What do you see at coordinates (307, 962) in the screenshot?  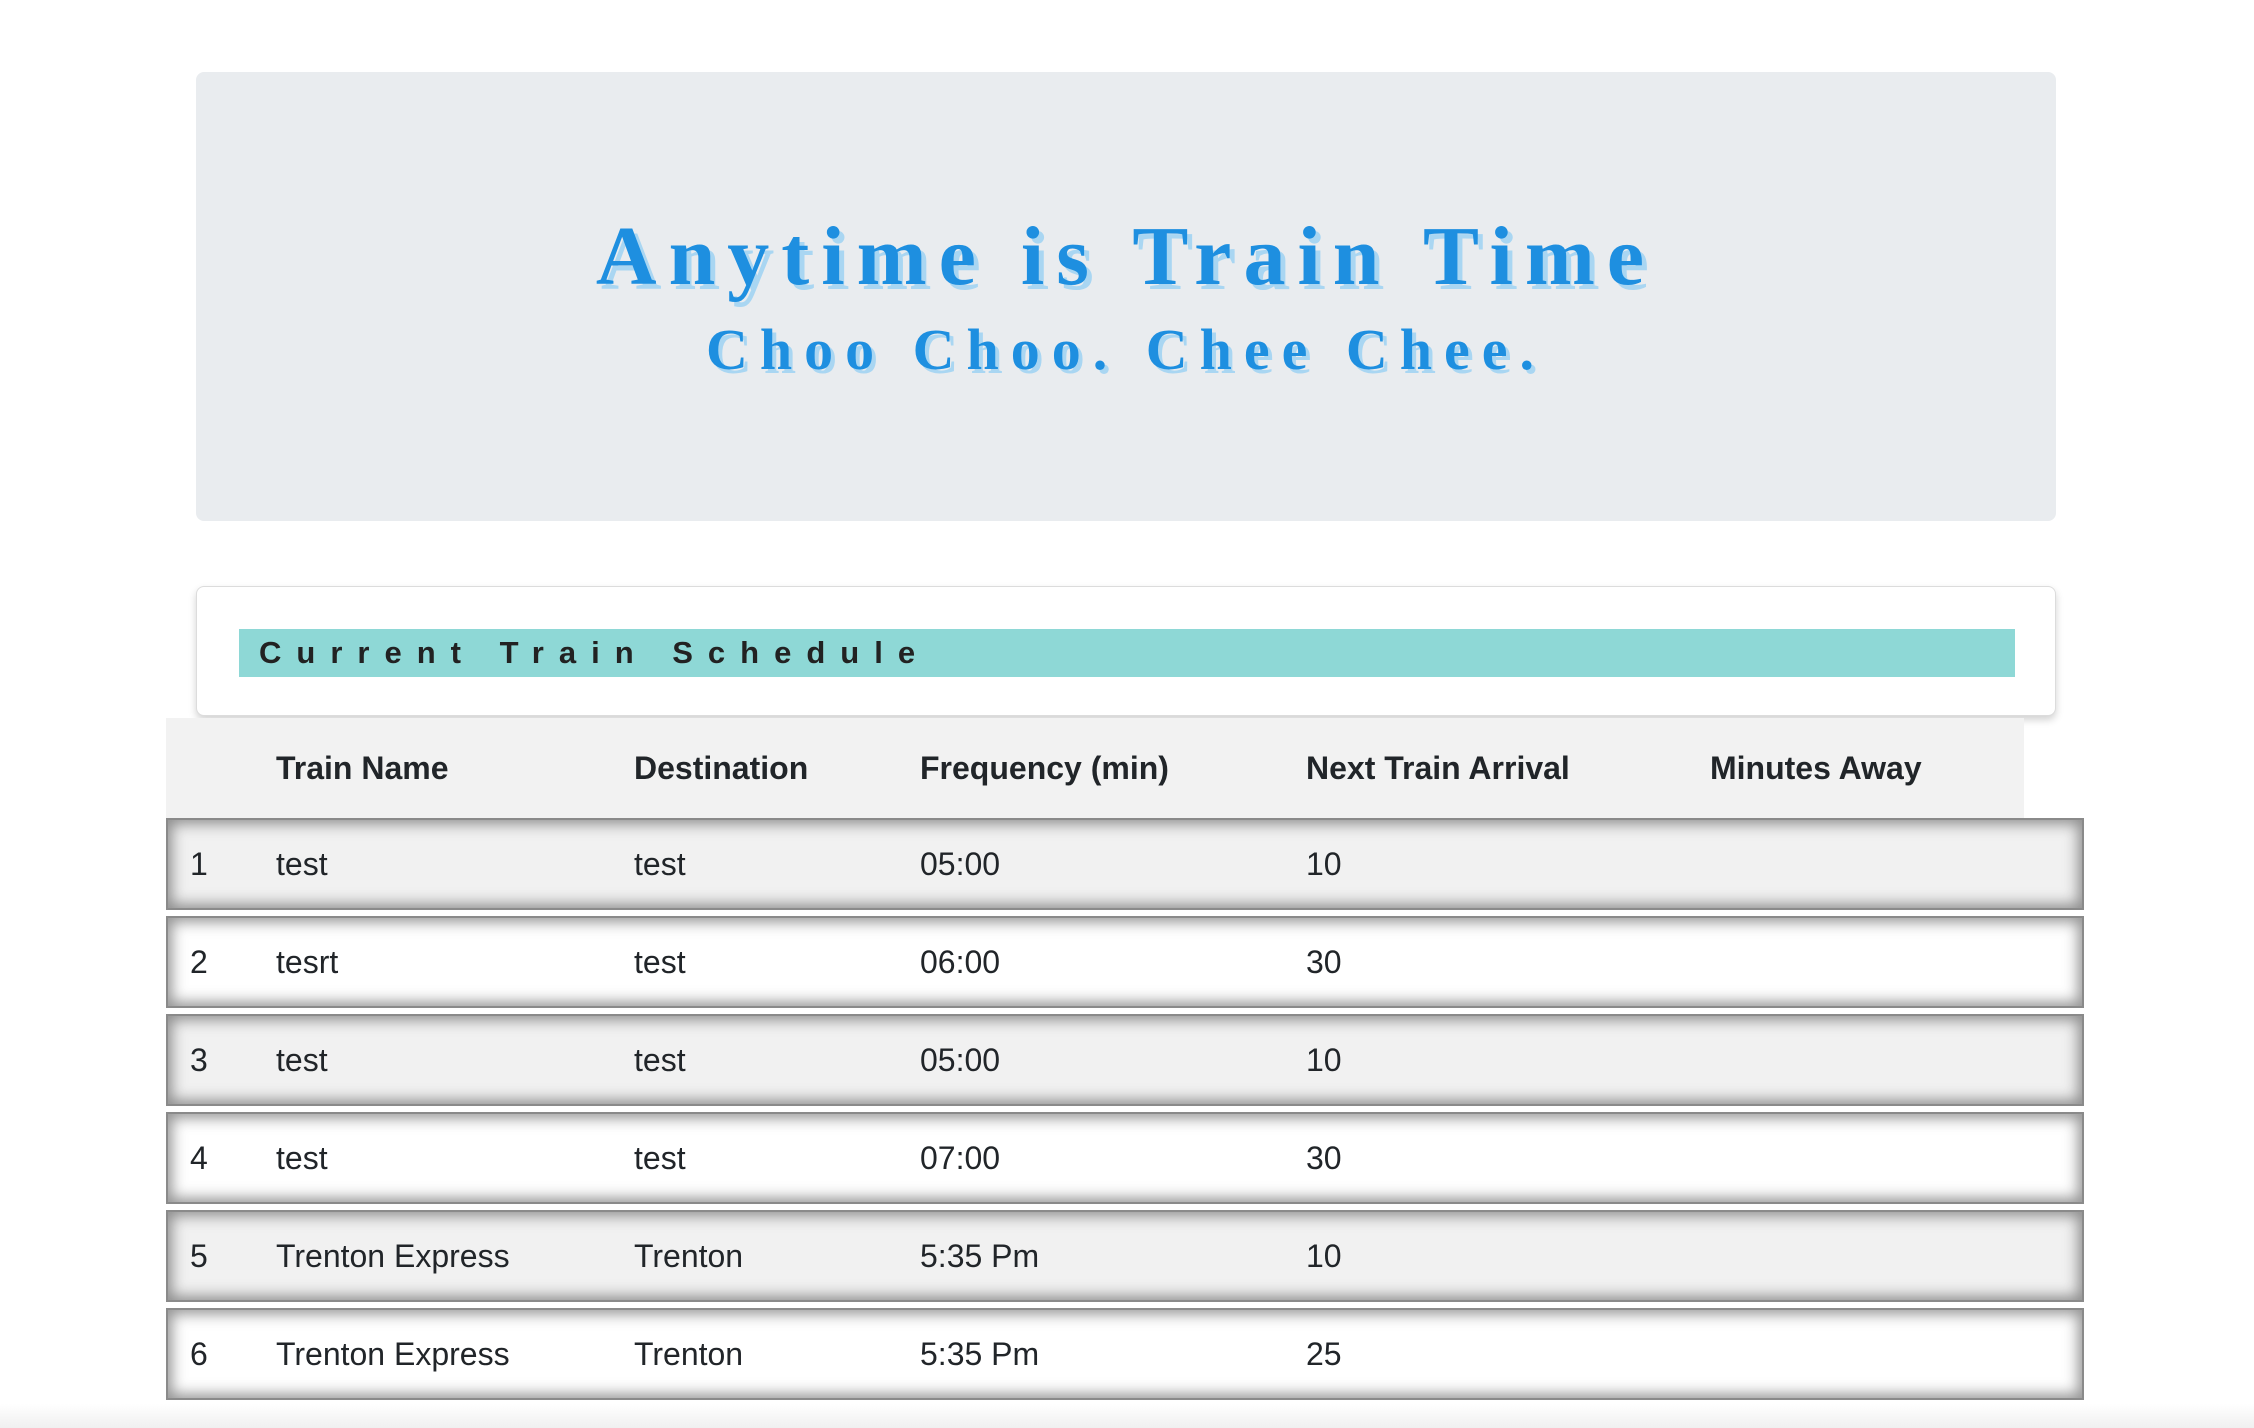 I see `train-name-cell: tesrt` at bounding box center [307, 962].